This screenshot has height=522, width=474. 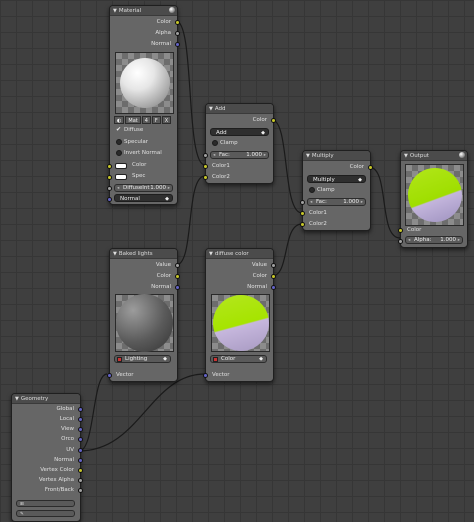 What do you see at coordinates (433, 199) in the screenshot?
I see `output-node: ▼ Output Color ◂ Alpha: 1.000 ▸` at bounding box center [433, 199].